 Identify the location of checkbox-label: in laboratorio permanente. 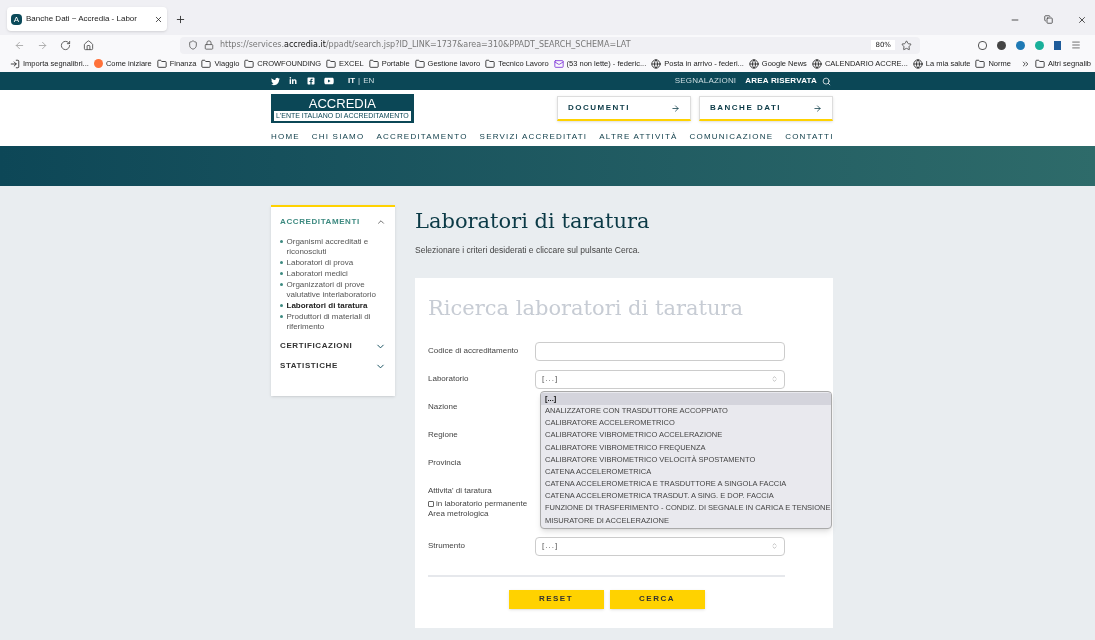
(482, 503).